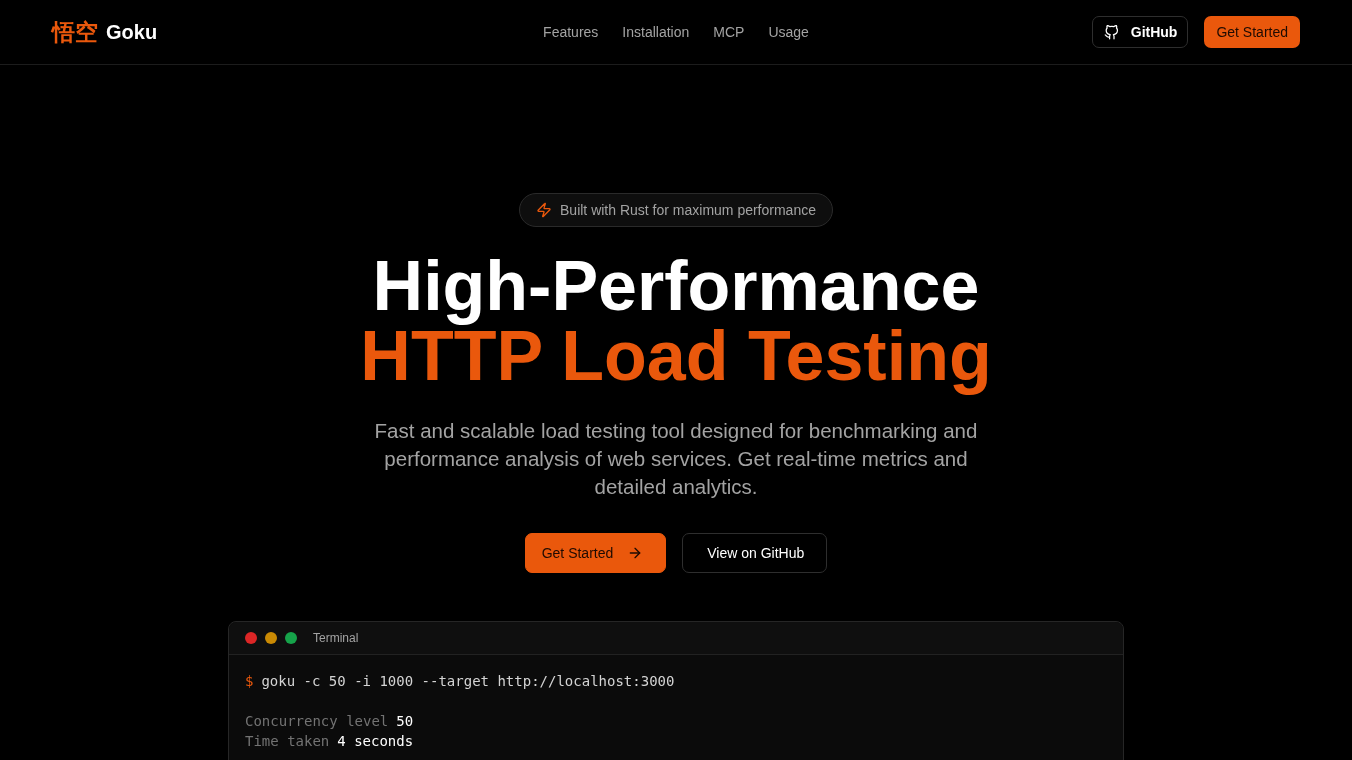 The width and height of the screenshot is (1352, 760). I want to click on nav-link: MCP, so click(729, 32).